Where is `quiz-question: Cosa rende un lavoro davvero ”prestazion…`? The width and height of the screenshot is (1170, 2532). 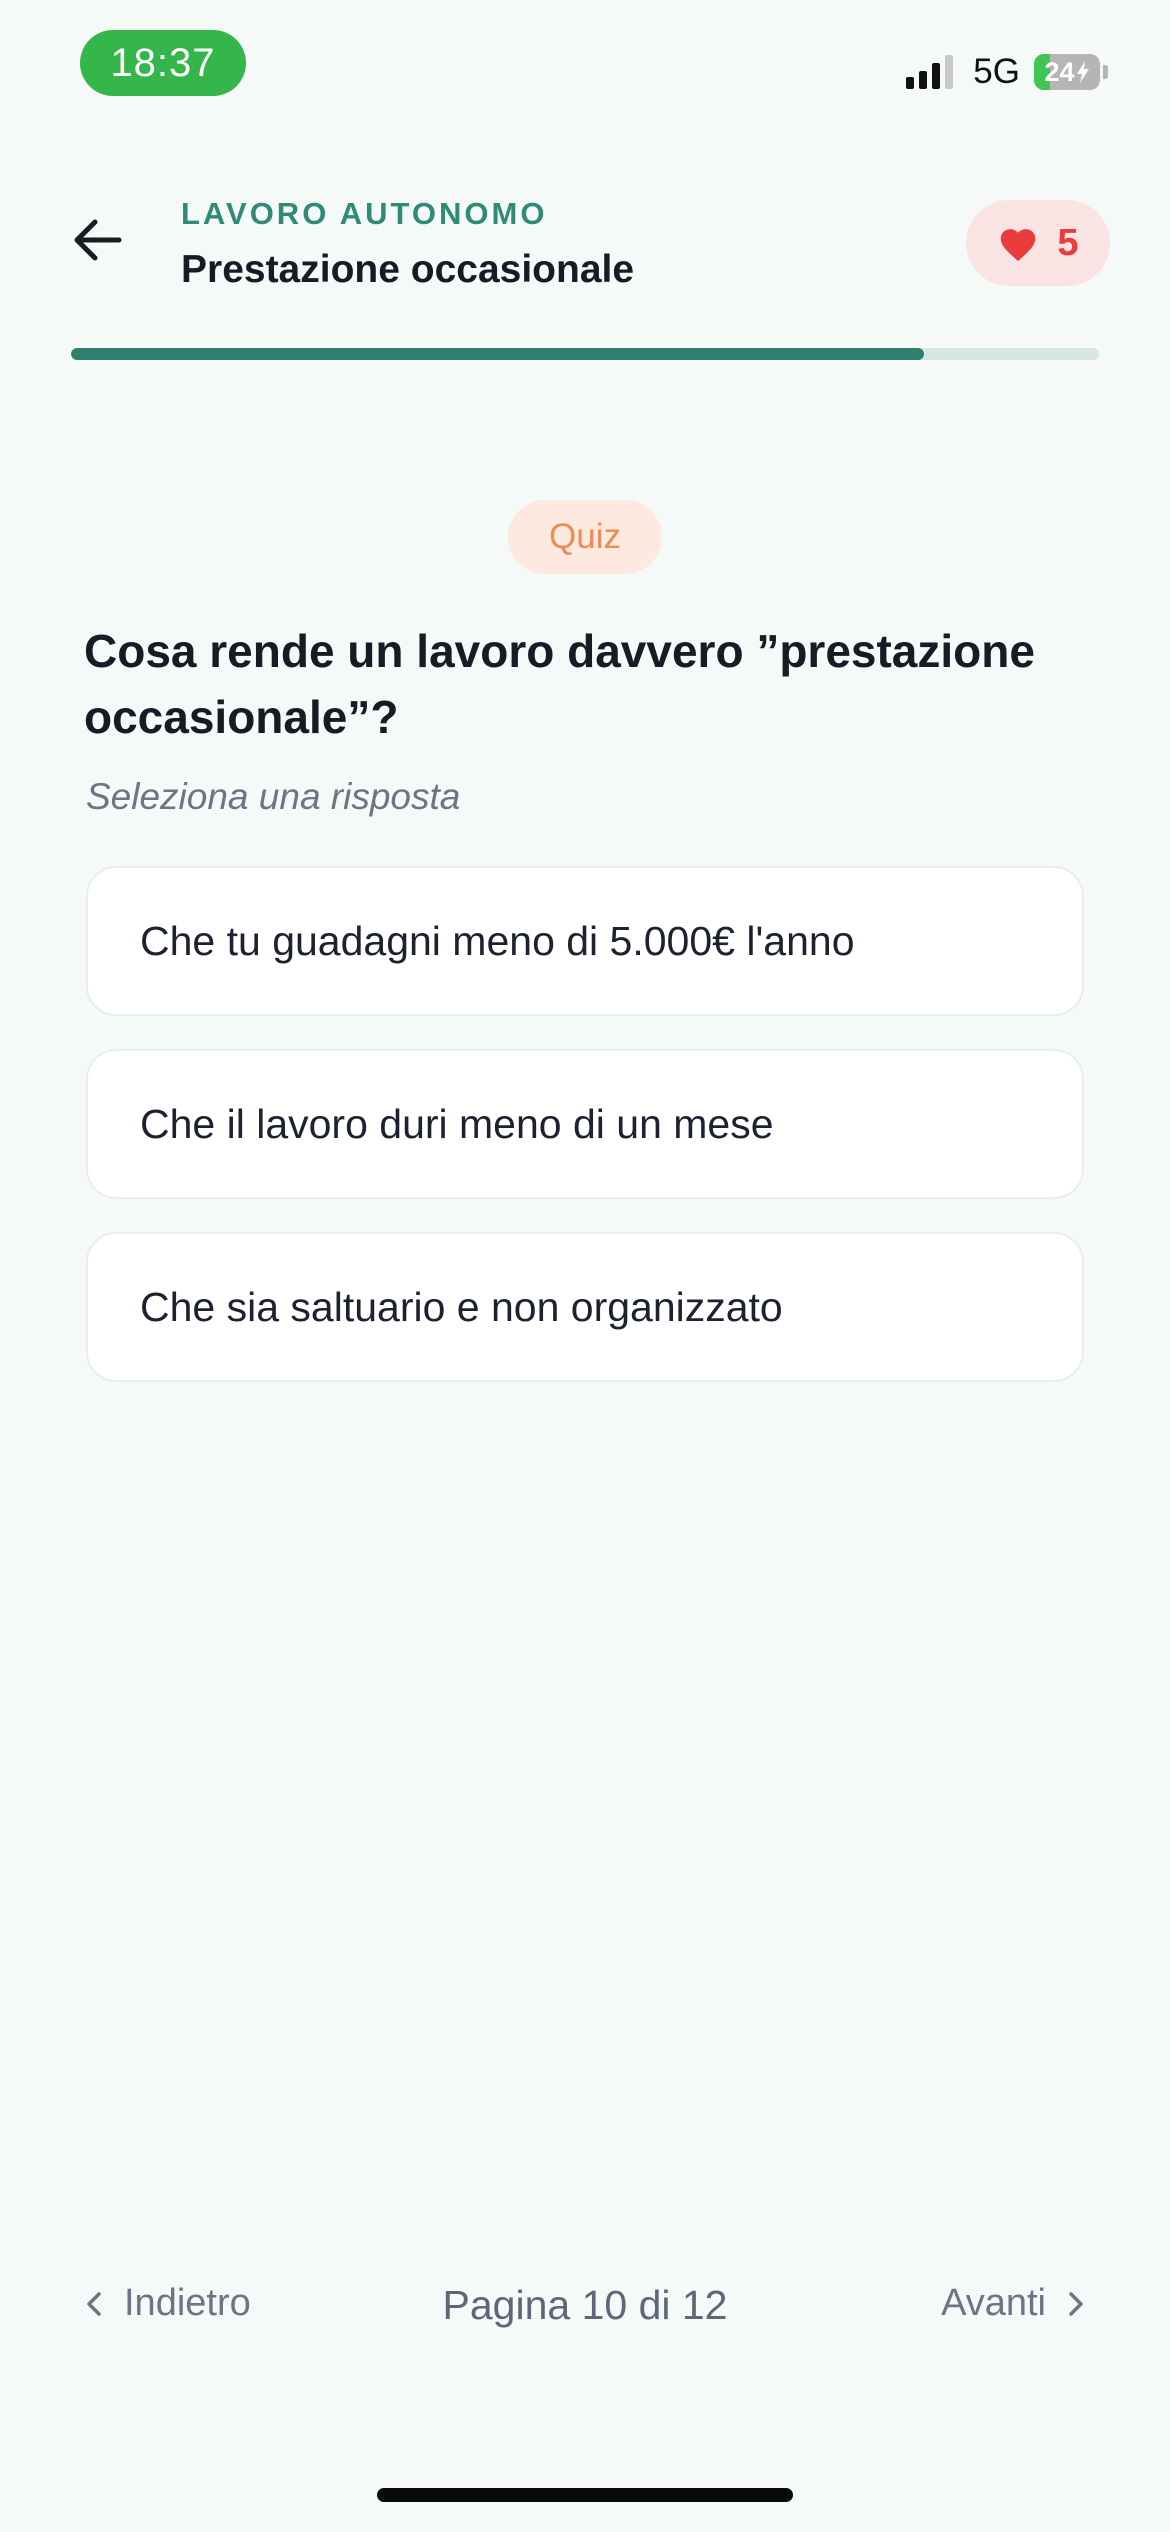 quiz-question: Cosa rende un lavoro davvero ”prestazion… is located at coordinates (559, 684).